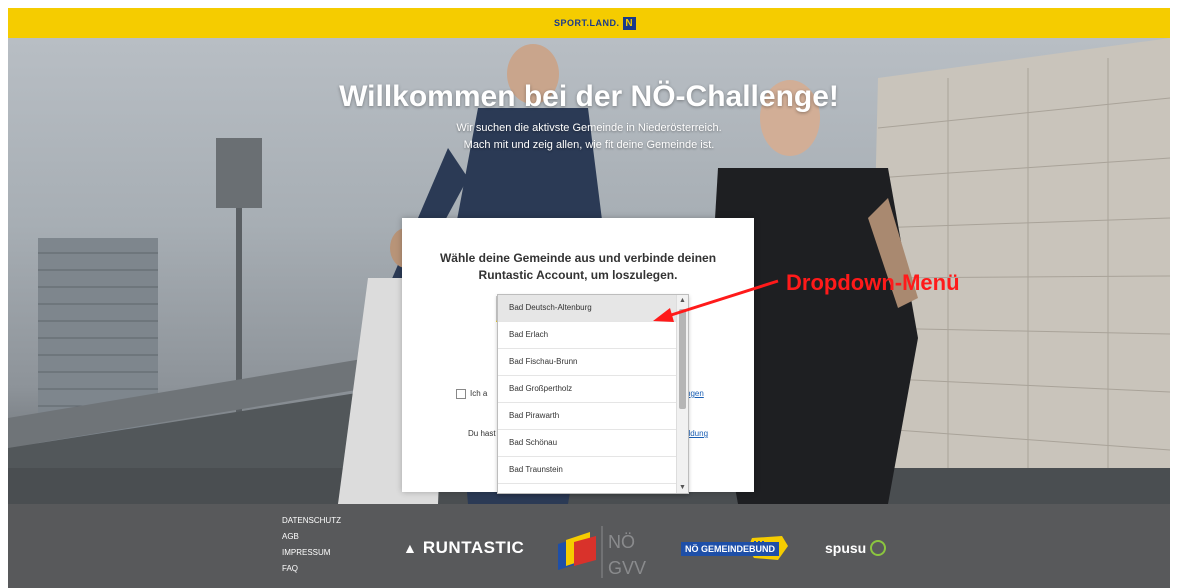 The image size is (1178, 588). Describe the element at coordinates (621, 542) in the screenshot. I see `noe-text: NÖ` at that location.